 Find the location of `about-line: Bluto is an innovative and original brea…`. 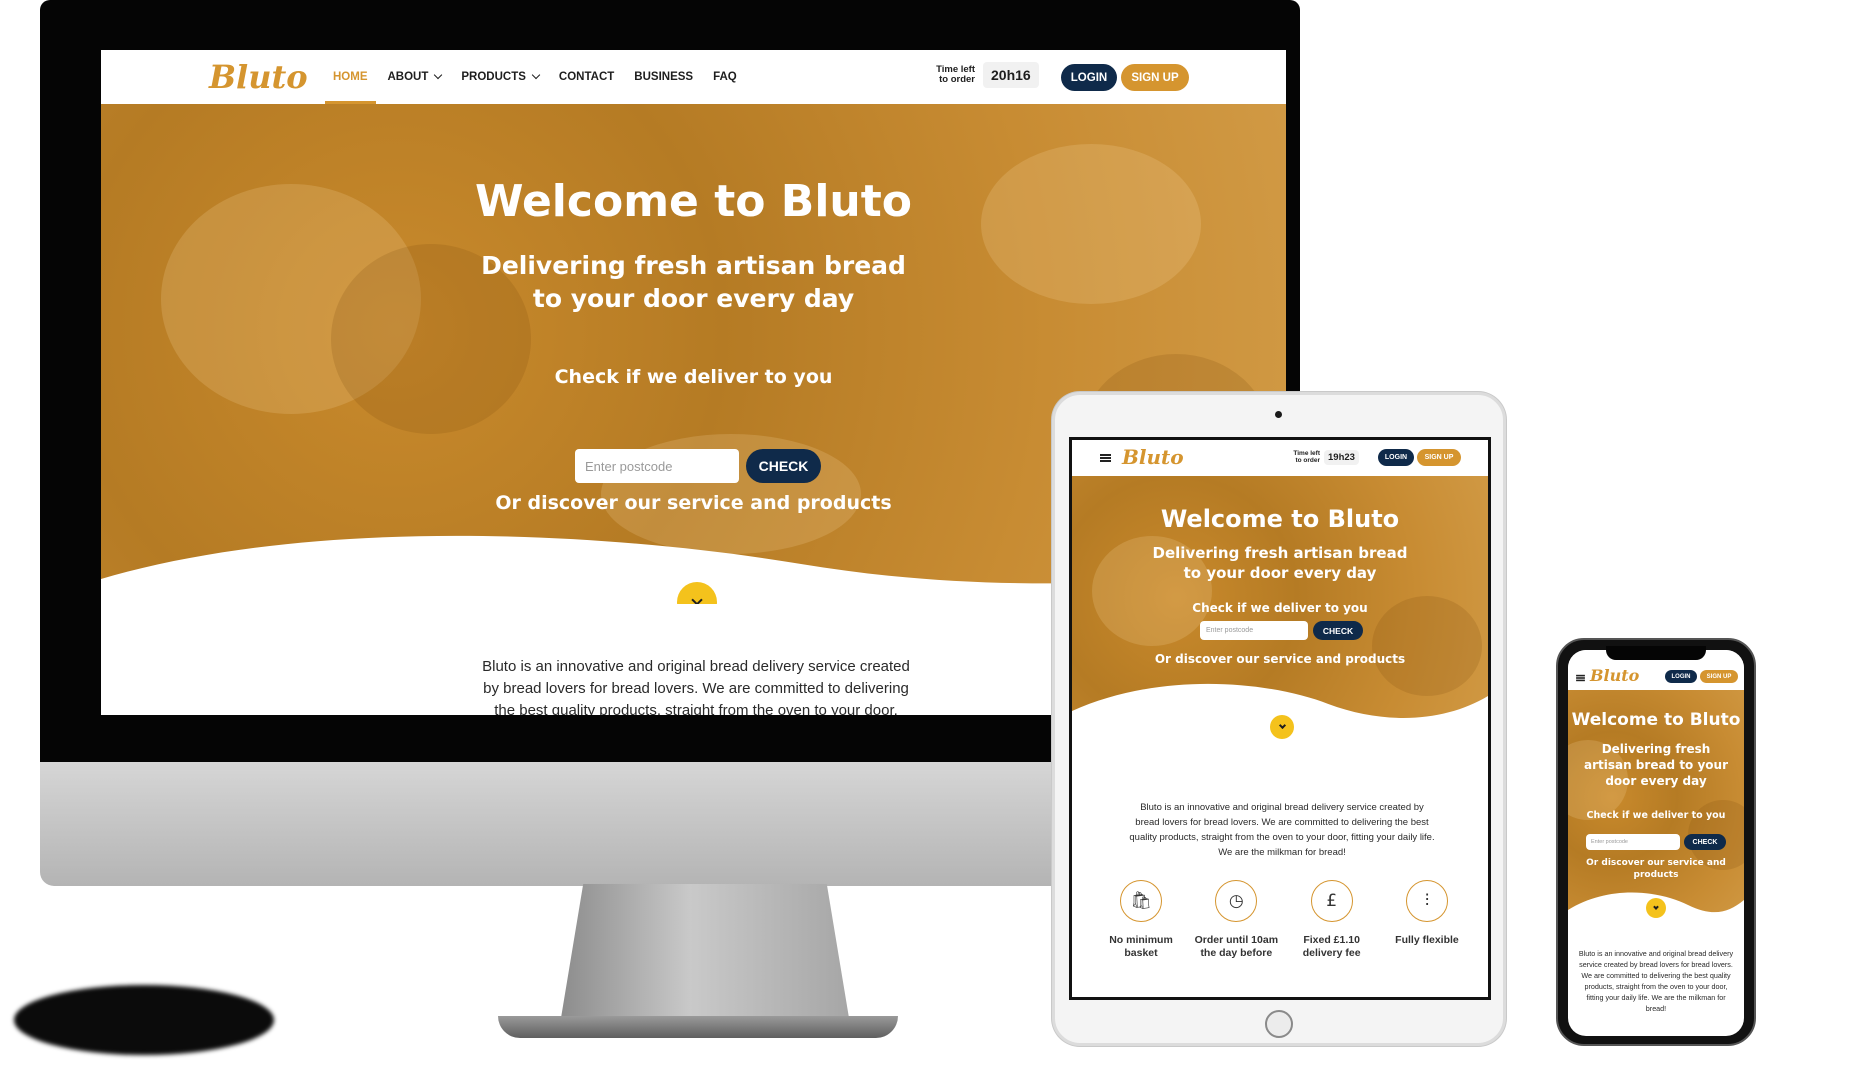

about-line: Bluto is an innovative and original brea… is located at coordinates (696, 666).